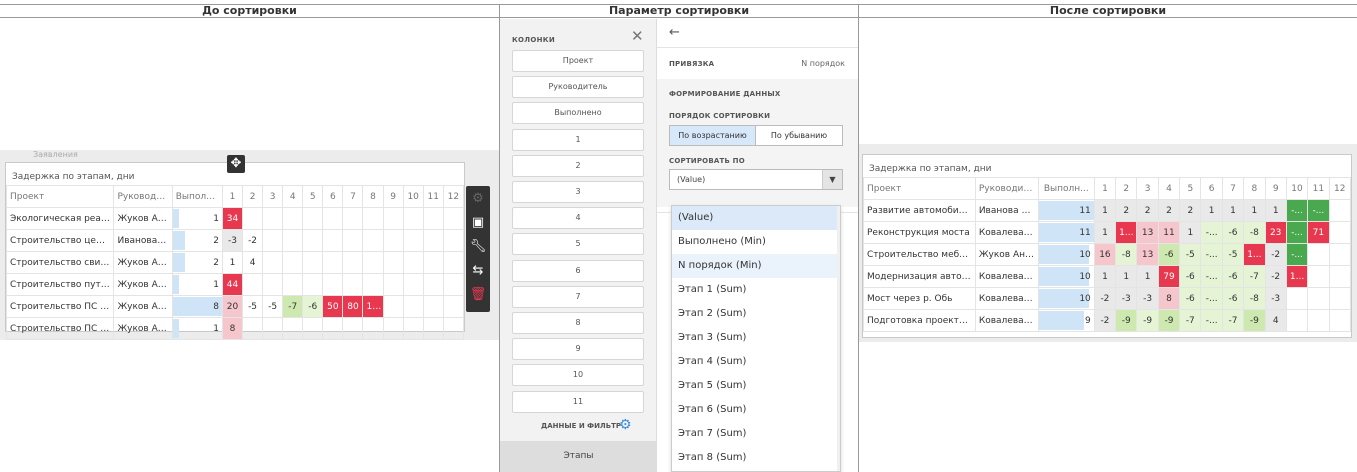 The height and width of the screenshot is (472, 1357). What do you see at coordinates (232, 240) in the screenshot?
I see `stage-cell: -3` at bounding box center [232, 240].